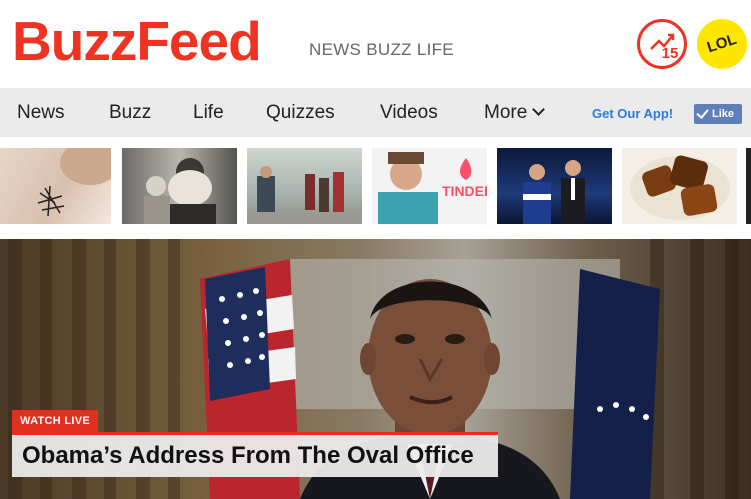 This screenshot has height=499, width=751. I want to click on lol-badge: LOL, so click(722, 44).